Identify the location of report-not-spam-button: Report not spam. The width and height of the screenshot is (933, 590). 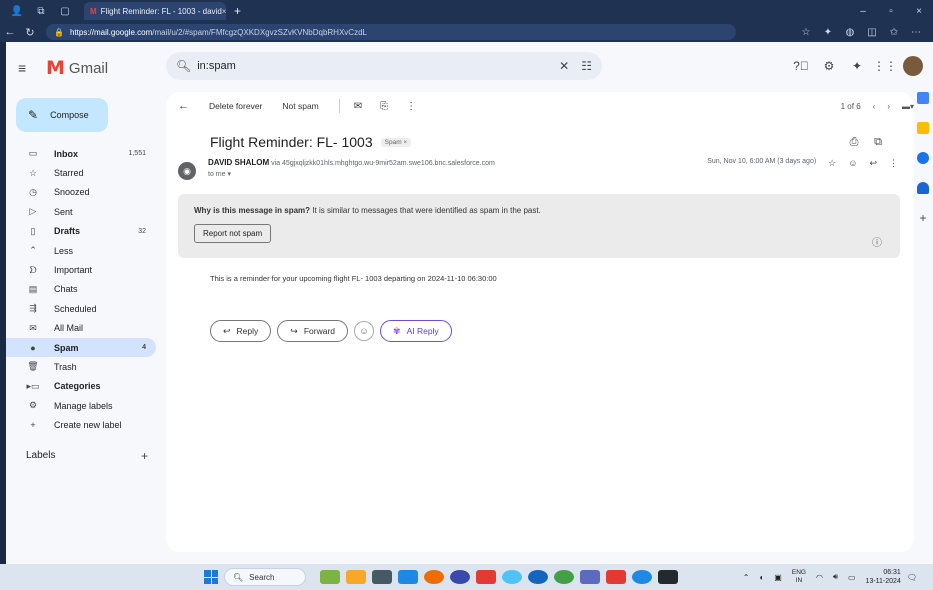
(233, 233).